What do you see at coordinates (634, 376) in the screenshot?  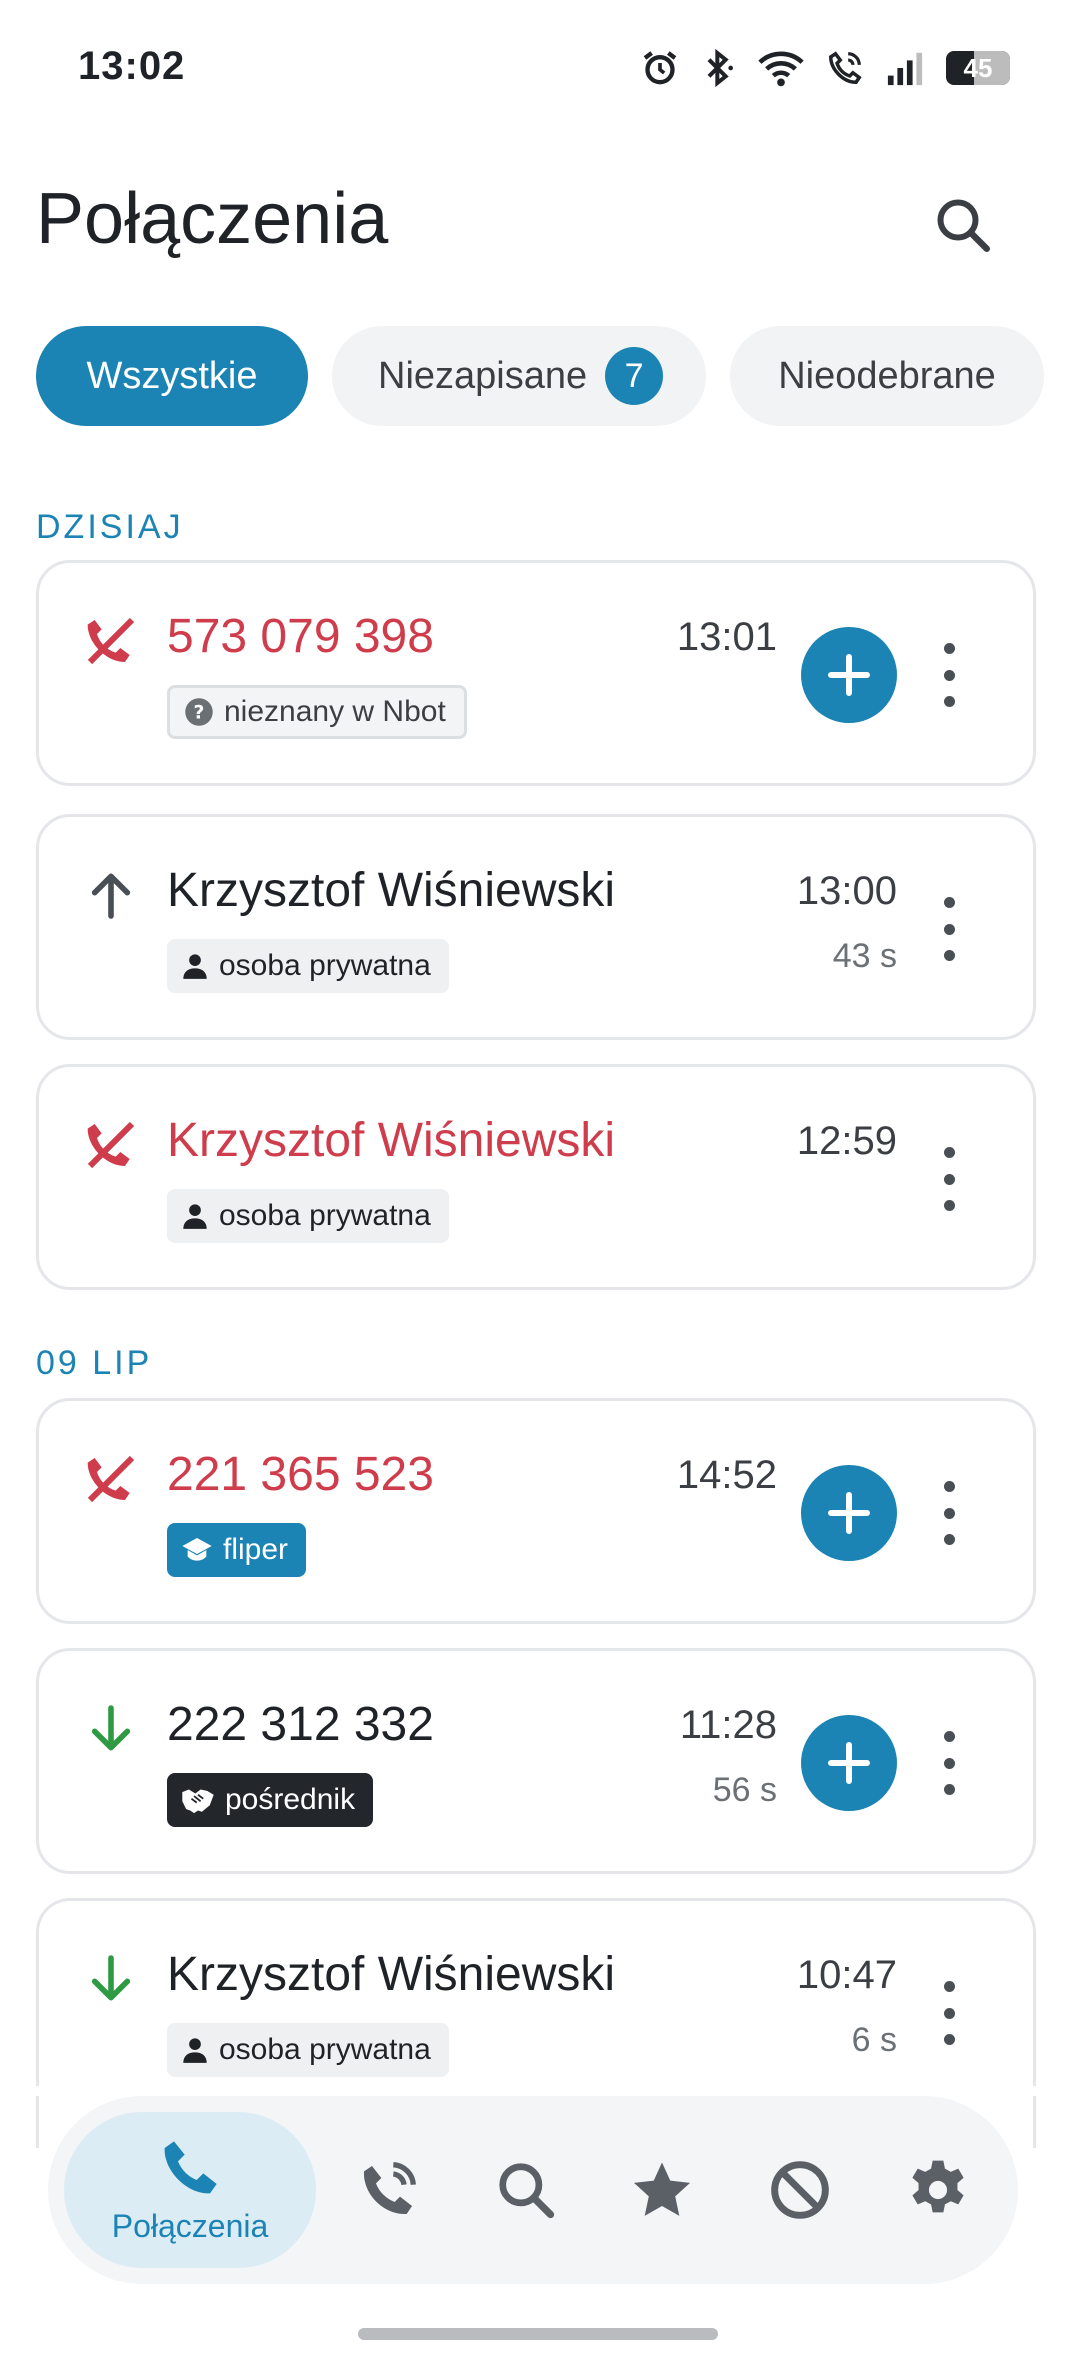 I see `unsaved-count-badge: 7` at bounding box center [634, 376].